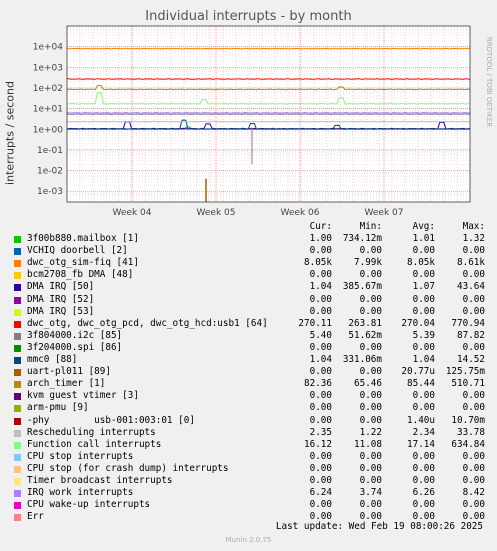  I want to click on x-tick-label: Week 05, so click(216, 211).